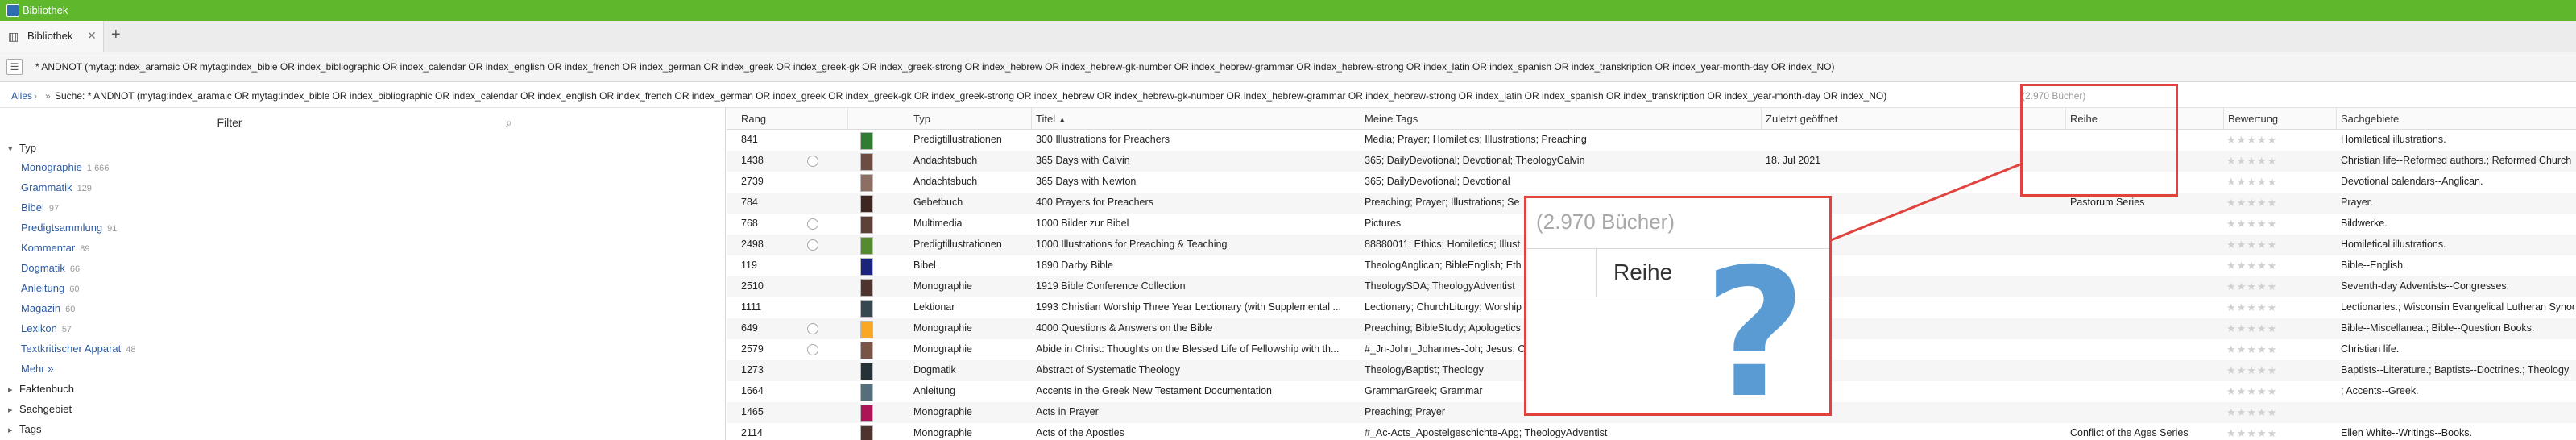 This screenshot has height=440, width=2576. Describe the element at coordinates (2099, 140) in the screenshot. I see `highlight-box` at that location.